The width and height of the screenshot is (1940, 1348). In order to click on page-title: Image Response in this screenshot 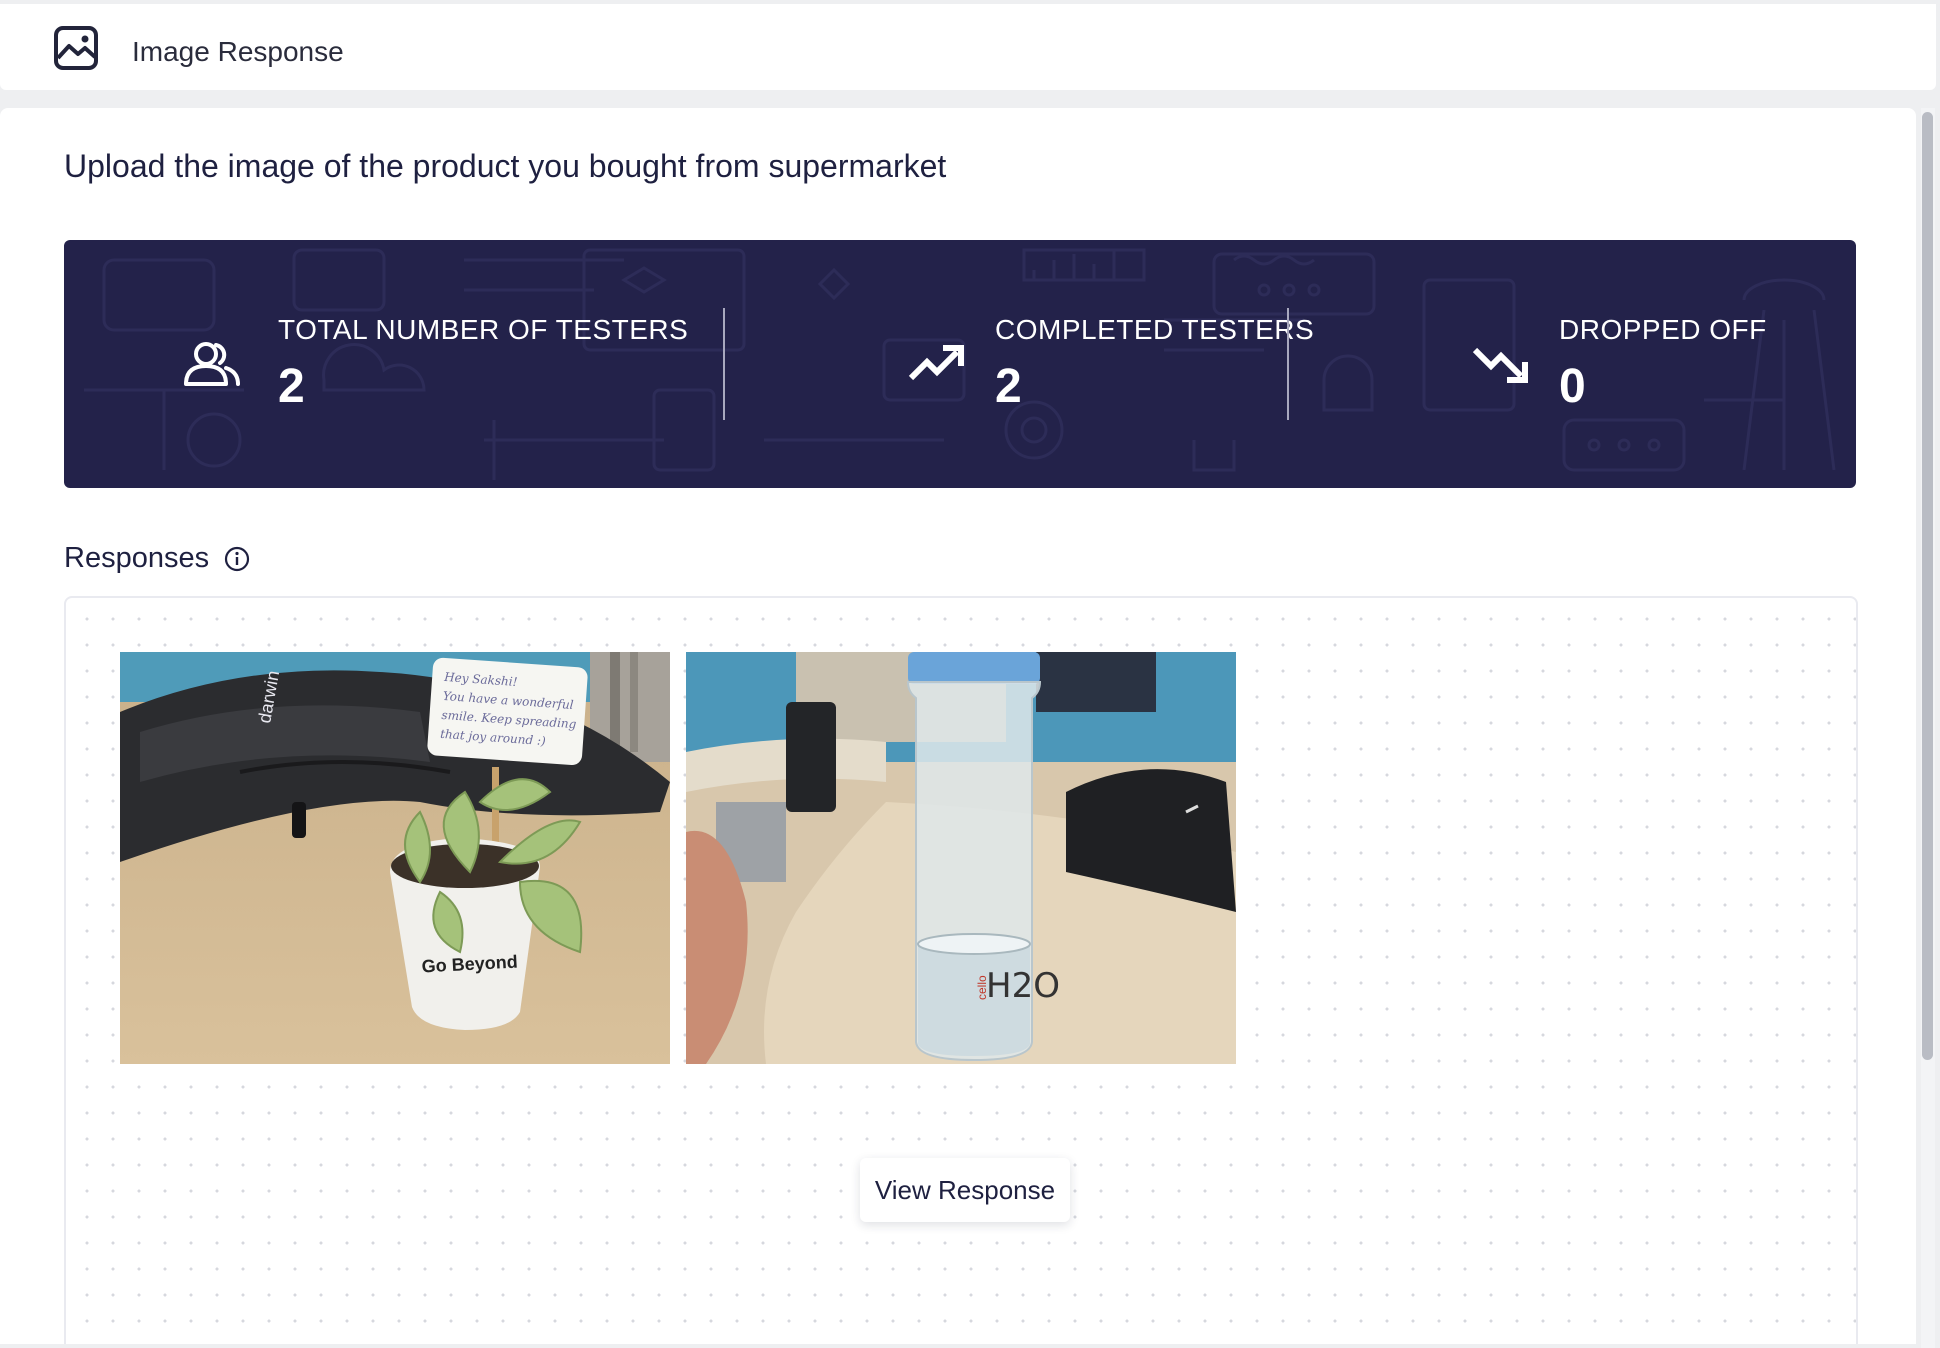, I will do `click(238, 51)`.